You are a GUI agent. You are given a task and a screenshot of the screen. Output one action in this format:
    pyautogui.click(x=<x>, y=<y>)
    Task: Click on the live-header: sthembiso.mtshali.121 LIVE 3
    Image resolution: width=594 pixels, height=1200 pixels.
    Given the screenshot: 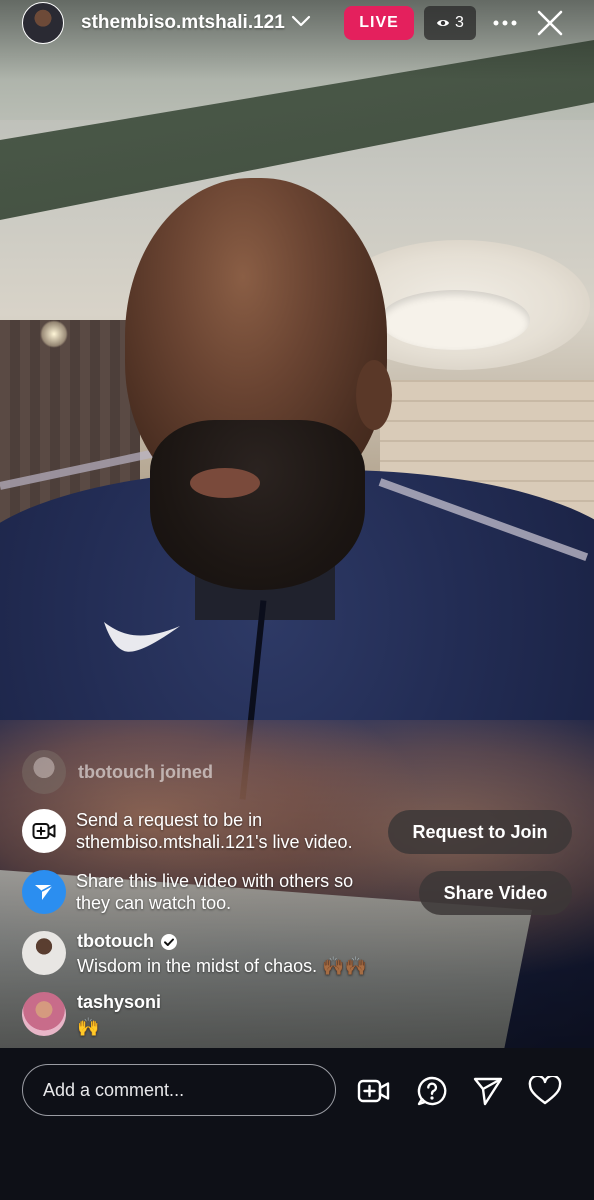 What is the action you would take?
    pyautogui.click(x=297, y=24)
    